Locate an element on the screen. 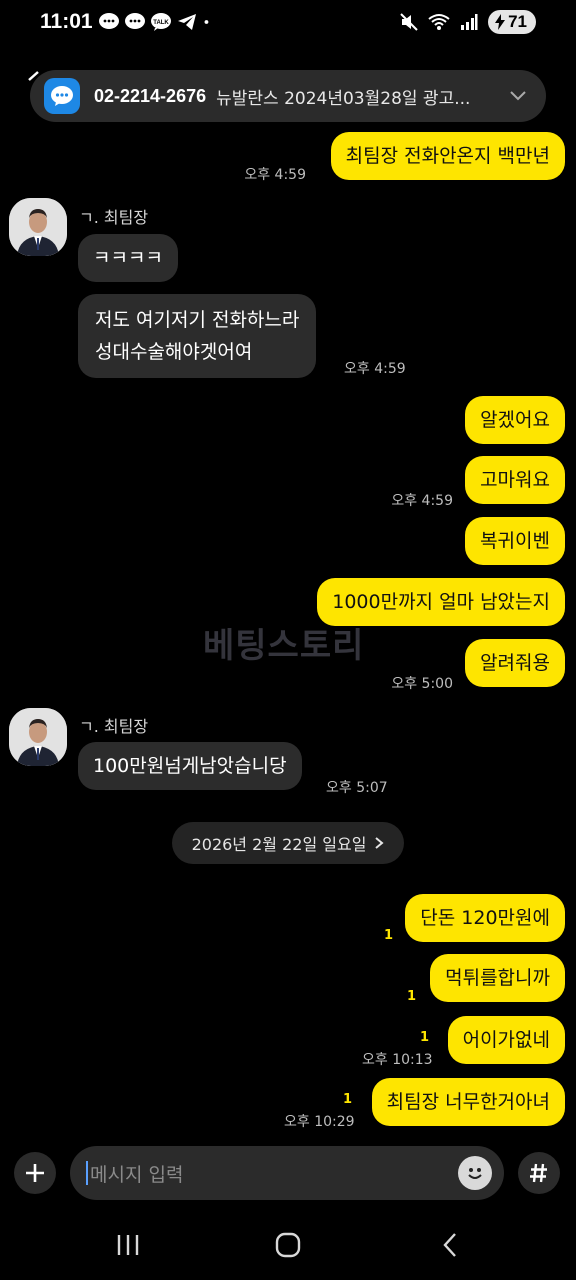 The width and height of the screenshot is (576, 1280). message-time: 오후 5:07 is located at coordinates (357, 788).